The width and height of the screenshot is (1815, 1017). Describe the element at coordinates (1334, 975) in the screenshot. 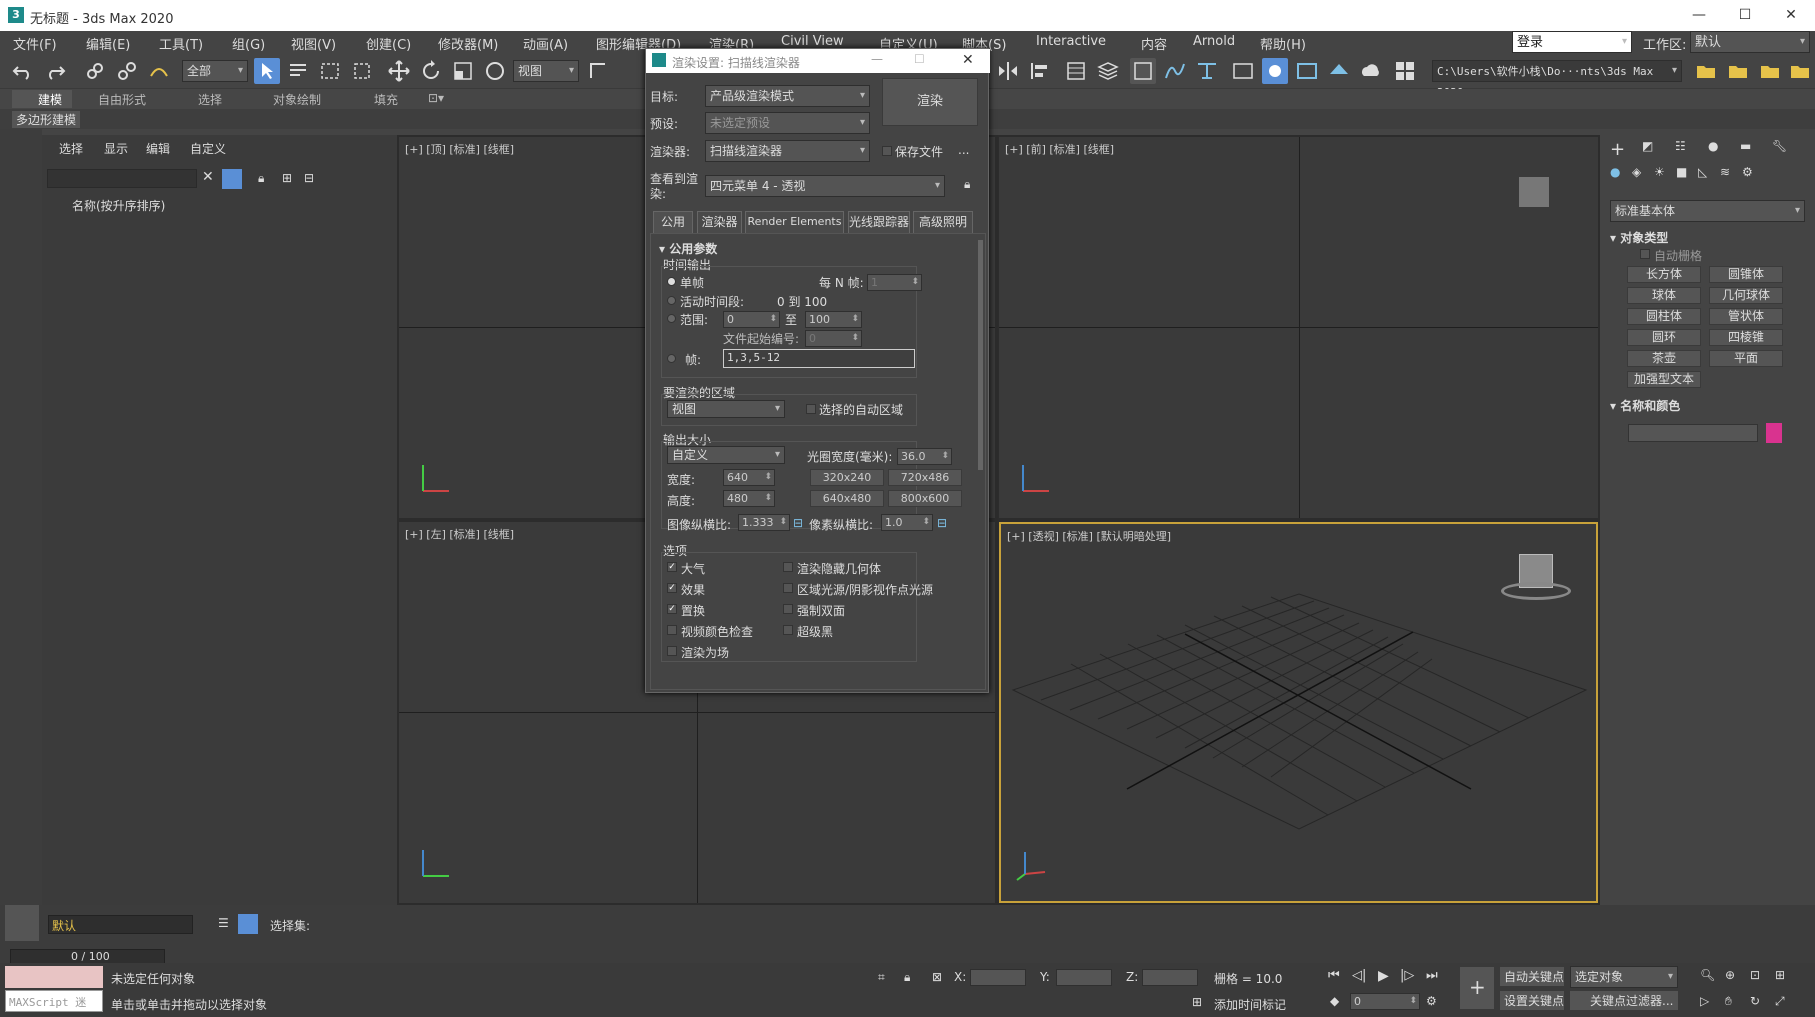

I see `go-to-start-icon: ⏮` at that location.